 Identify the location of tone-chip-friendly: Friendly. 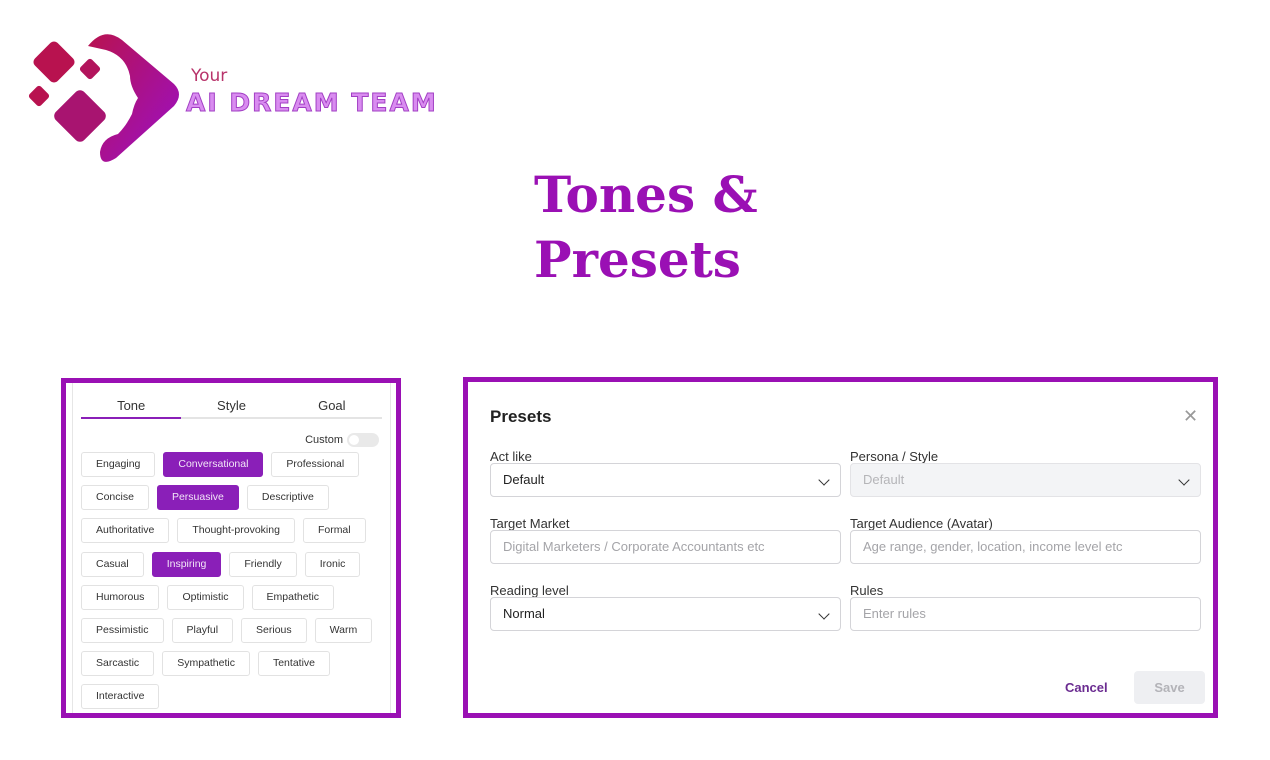
(263, 564).